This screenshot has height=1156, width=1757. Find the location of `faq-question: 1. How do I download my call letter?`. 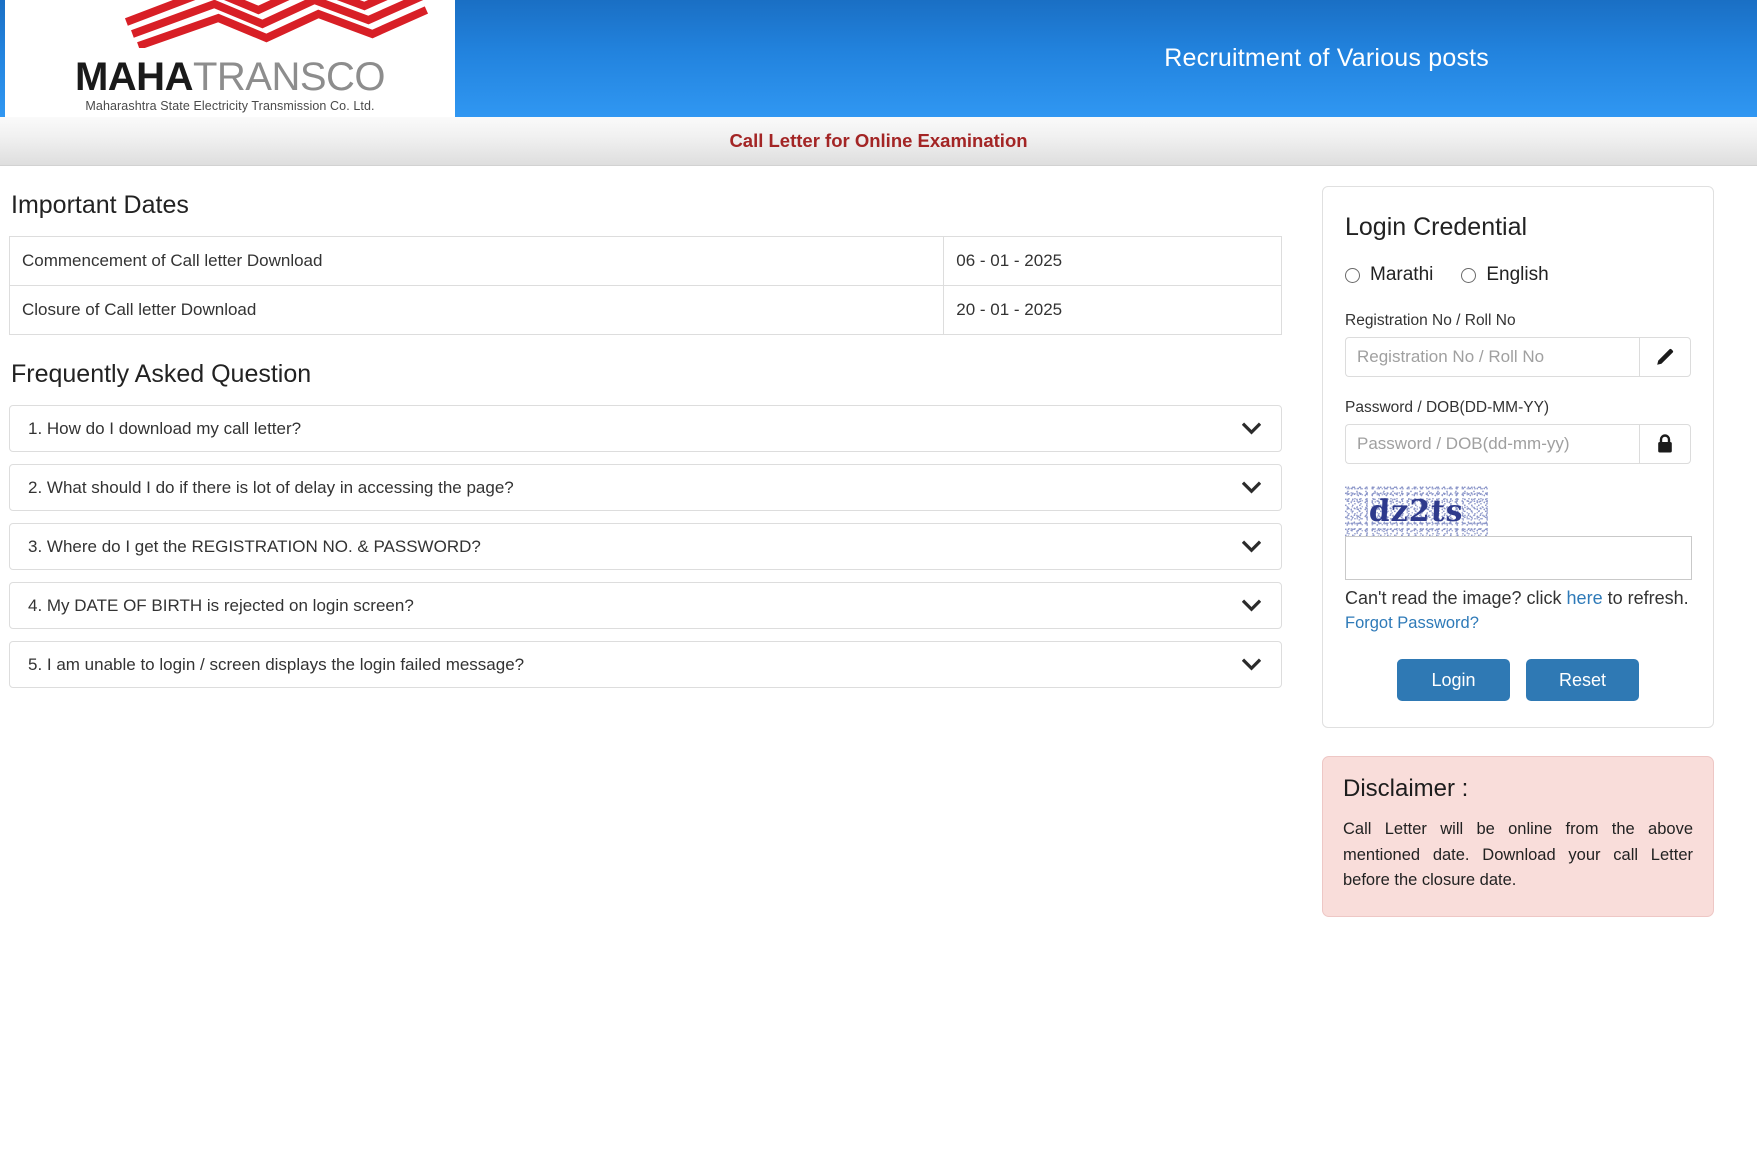

faq-question: 1. How do I download my call letter? is located at coordinates (165, 428).